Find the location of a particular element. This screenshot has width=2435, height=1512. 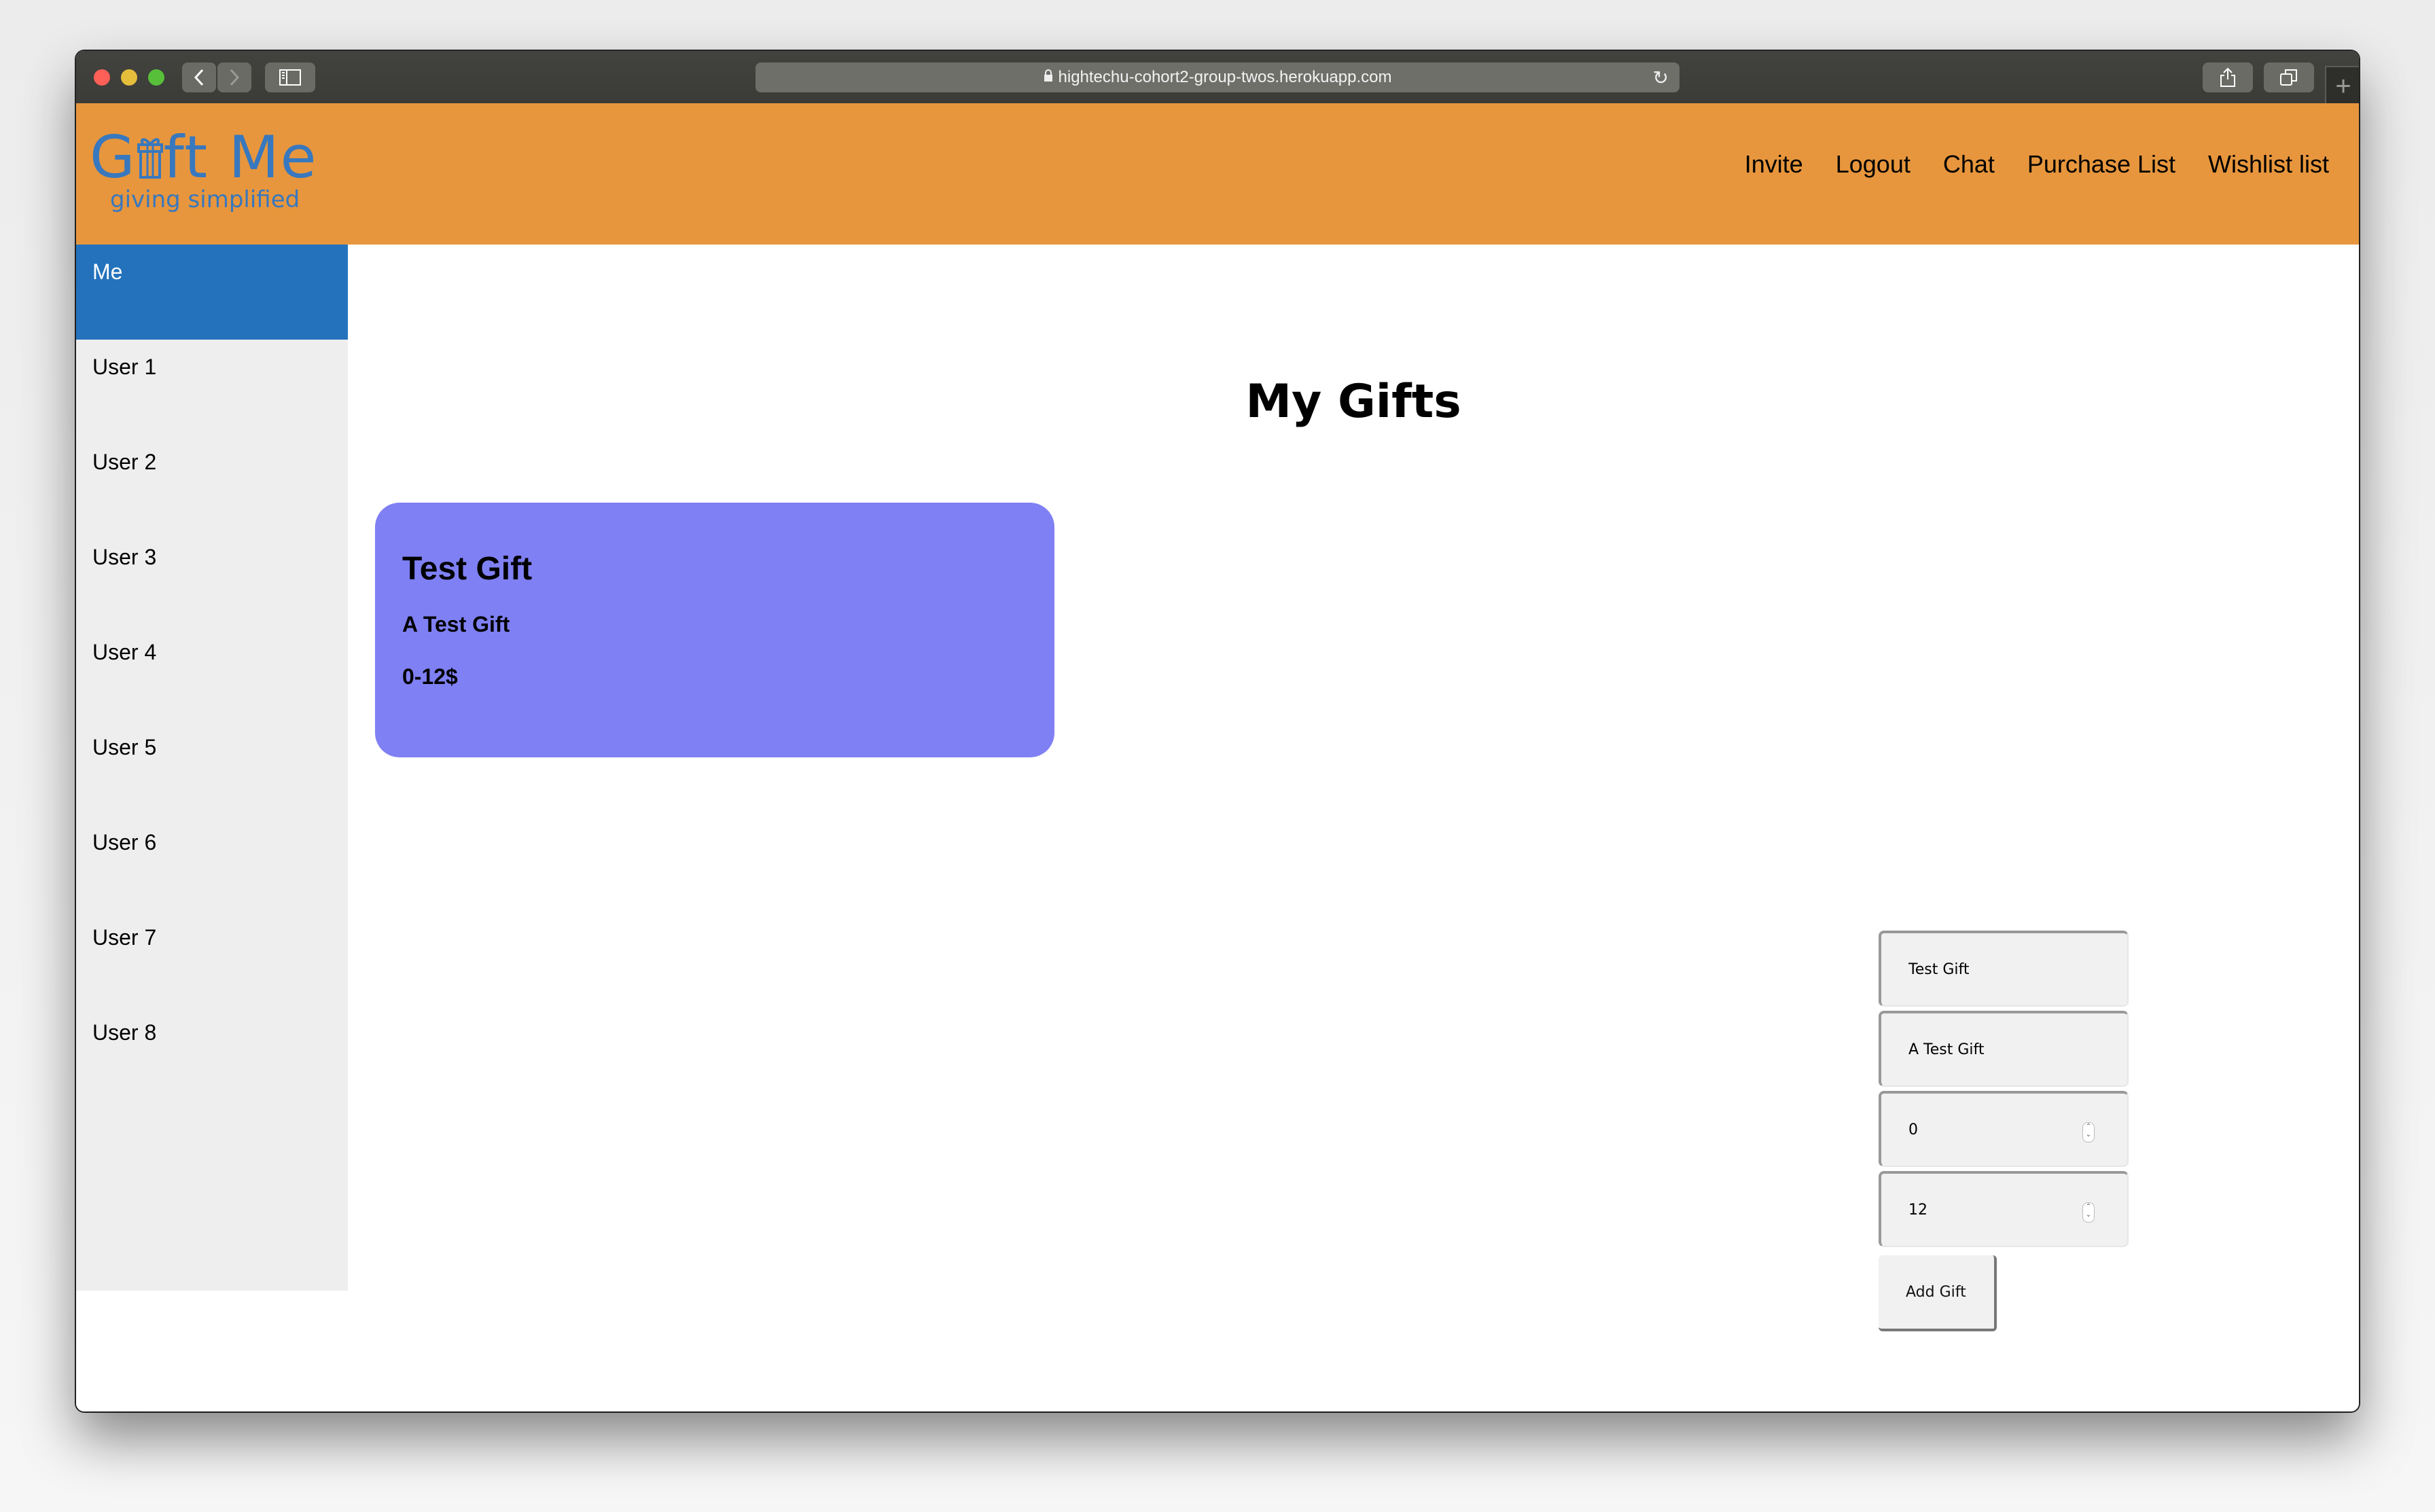

min-price-field: ⌃⌄ is located at coordinates (2004, 1129).